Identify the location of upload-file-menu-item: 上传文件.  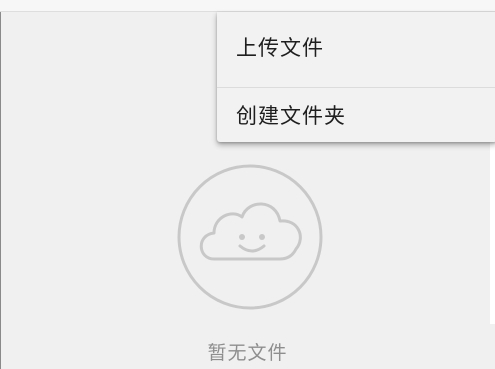
(356, 48).